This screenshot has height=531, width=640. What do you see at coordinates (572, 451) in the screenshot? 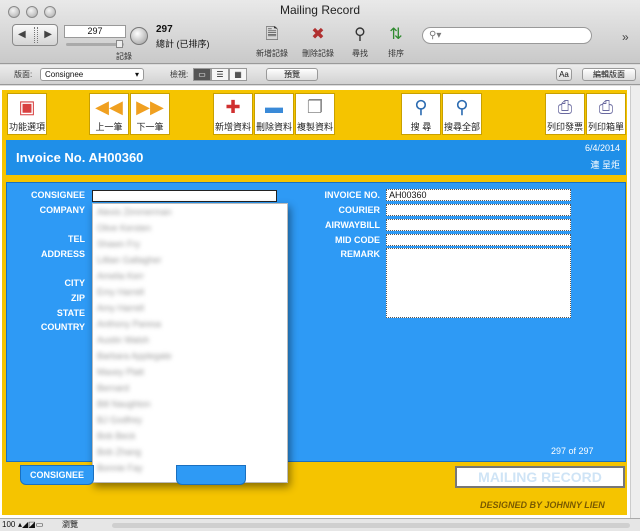
I see `record-count: 297 of 297` at bounding box center [572, 451].